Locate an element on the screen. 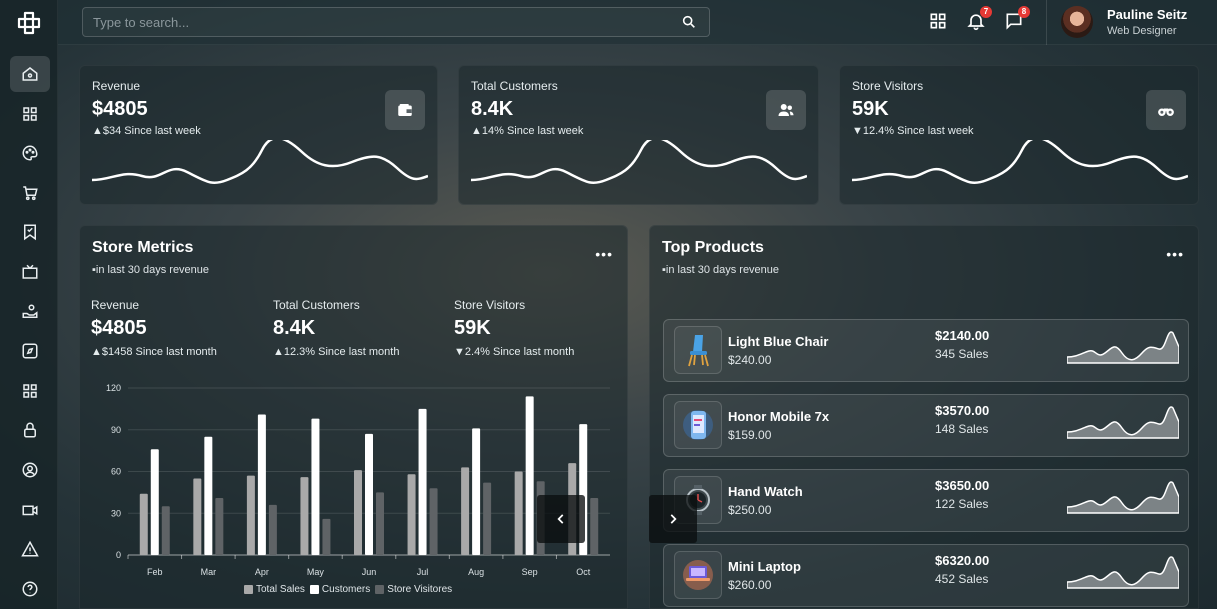 The width and height of the screenshot is (1217, 609). messages-badge: 8 is located at coordinates (1024, 12).